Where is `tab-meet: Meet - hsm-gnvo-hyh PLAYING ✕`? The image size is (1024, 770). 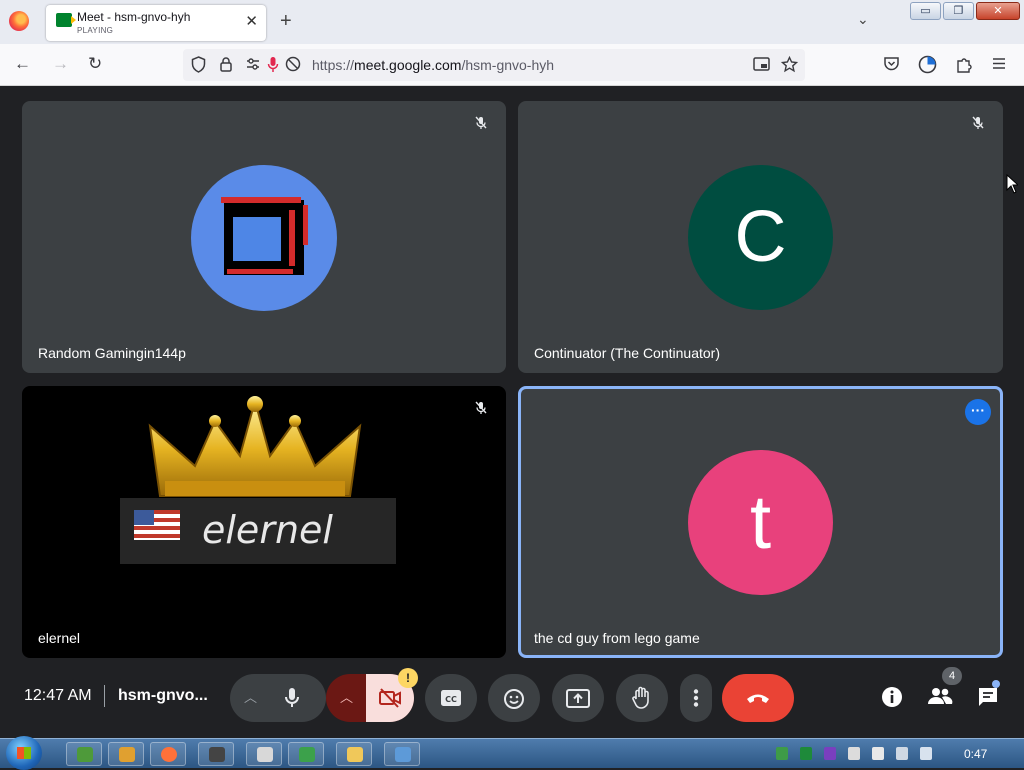 tab-meet: Meet - hsm-gnvo-hyh PLAYING ✕ is located at coordinates (156, 23).